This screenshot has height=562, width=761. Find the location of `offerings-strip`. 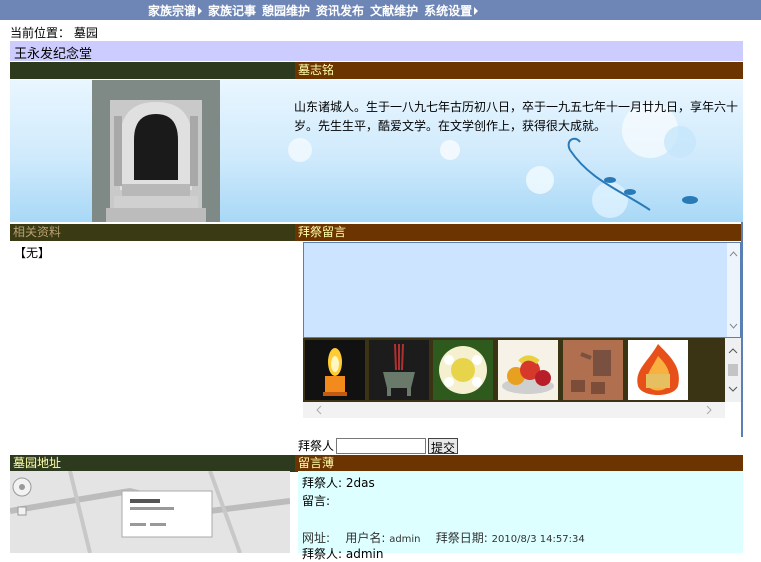

offerings-strip is located at coordinates (514, 370).